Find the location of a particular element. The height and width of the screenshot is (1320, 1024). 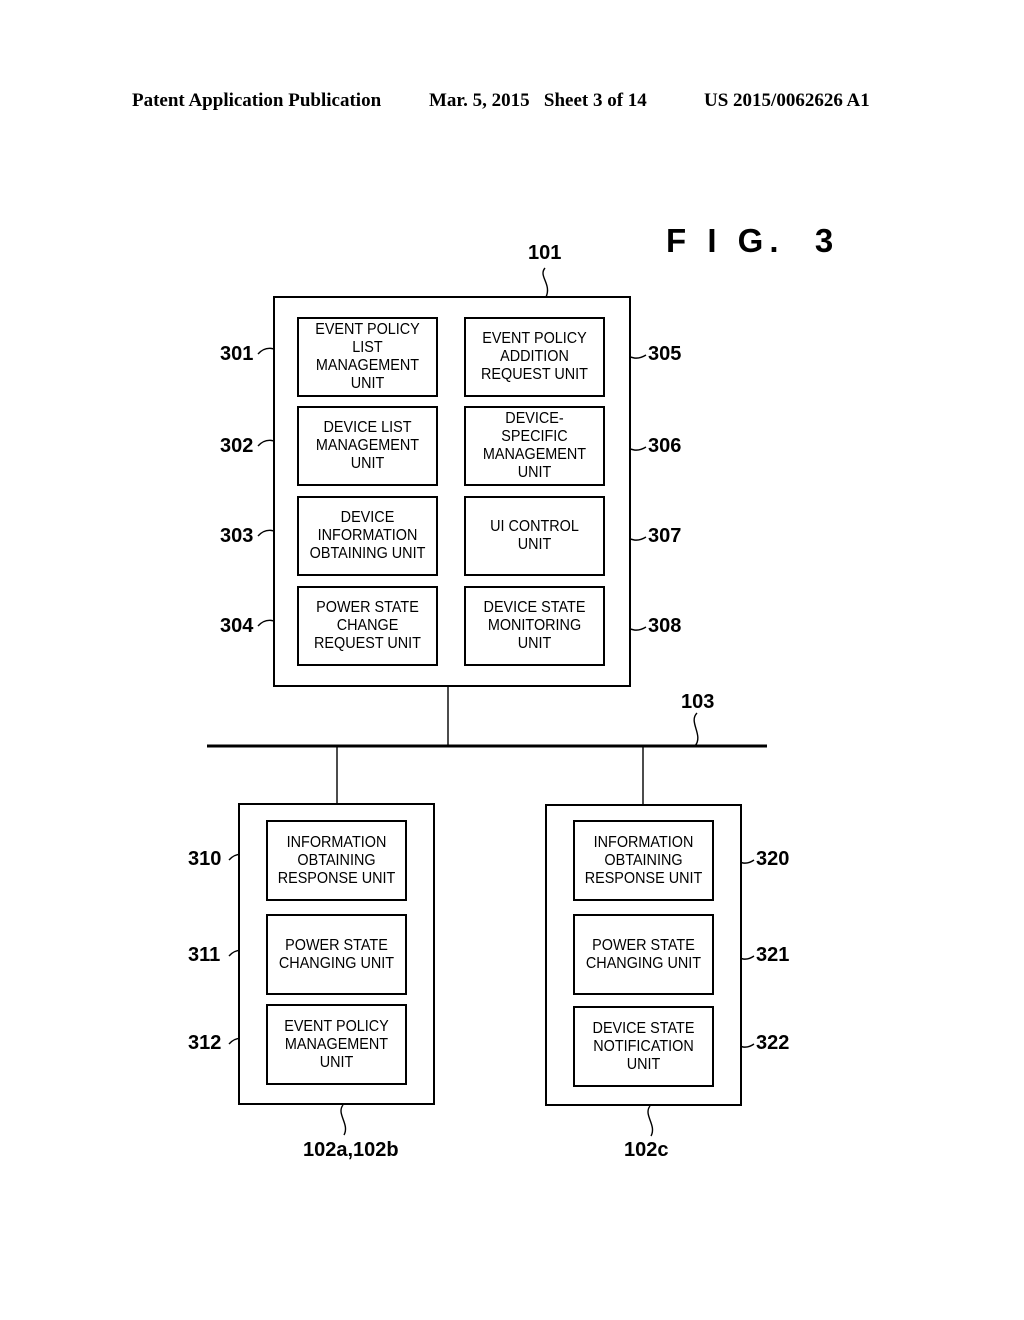

ref-102ab: 102a,102b is located at coordinates (351, 1150).